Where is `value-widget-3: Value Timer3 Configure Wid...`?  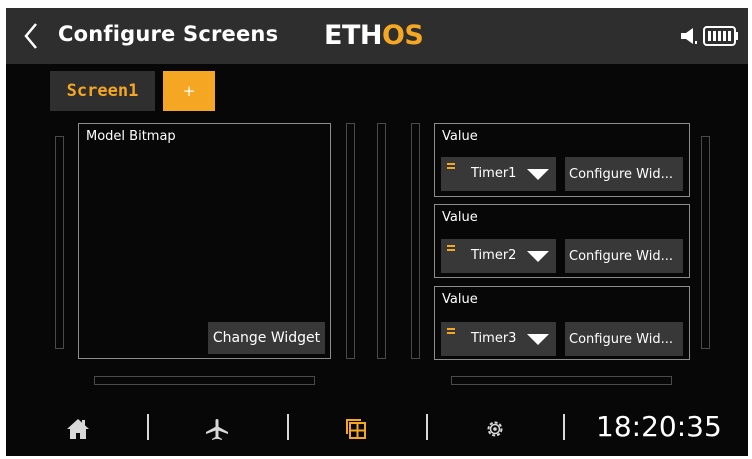
value-widget-3: Value Timer3 Configure Wid... is located at coordinates (562, 323).